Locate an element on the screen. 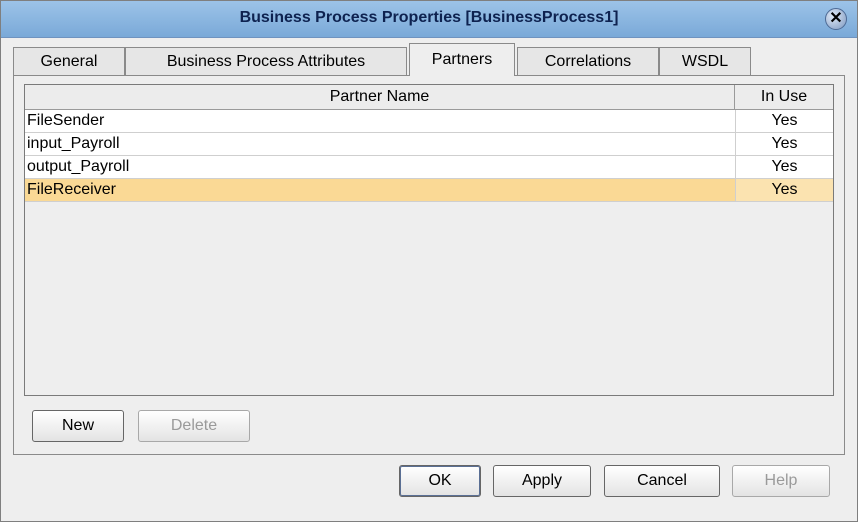 This screenshot has width=860, height=524. new-button: New is located at coordinates (78, 426).